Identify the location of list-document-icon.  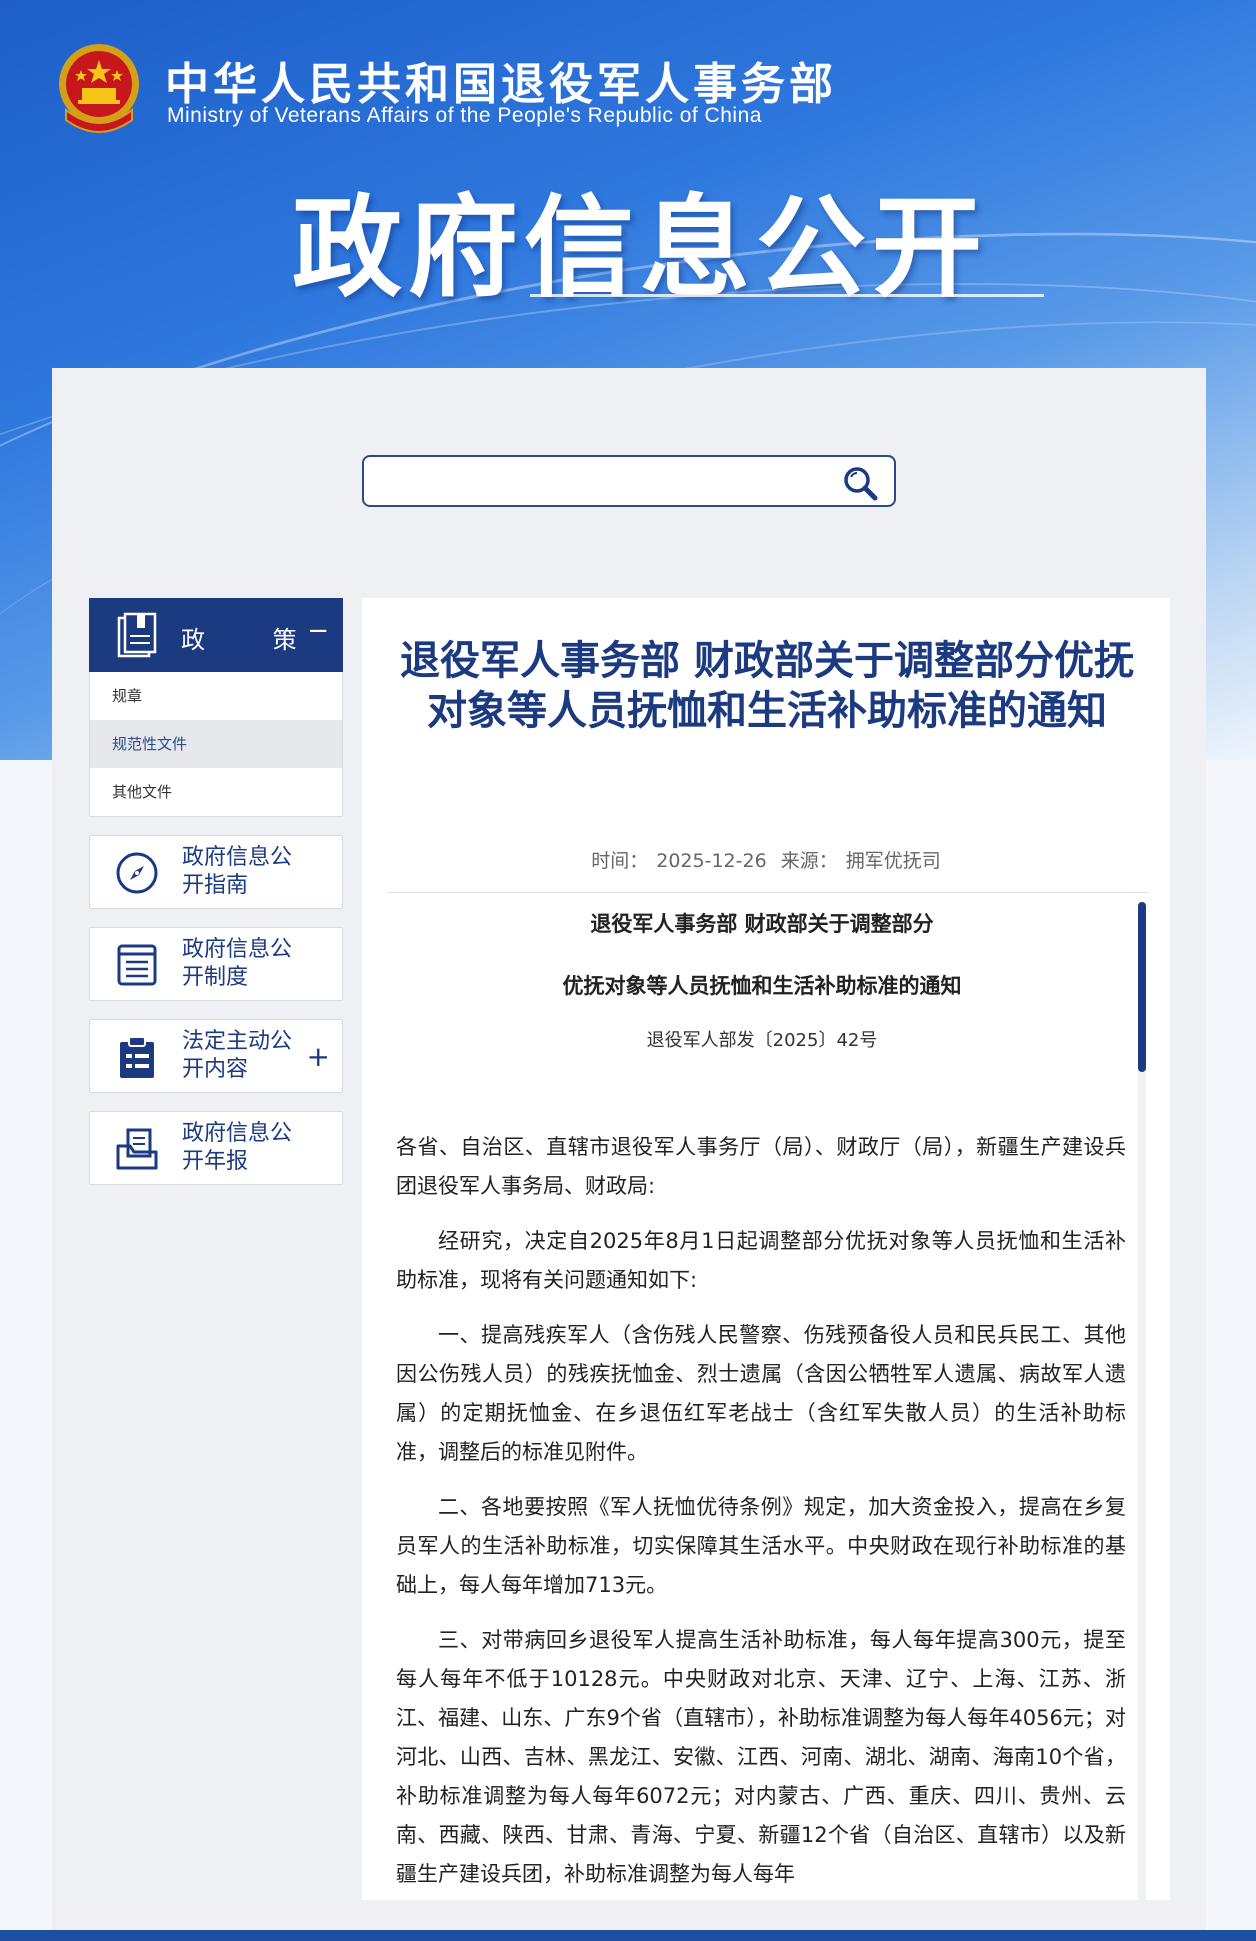
(137, 965).